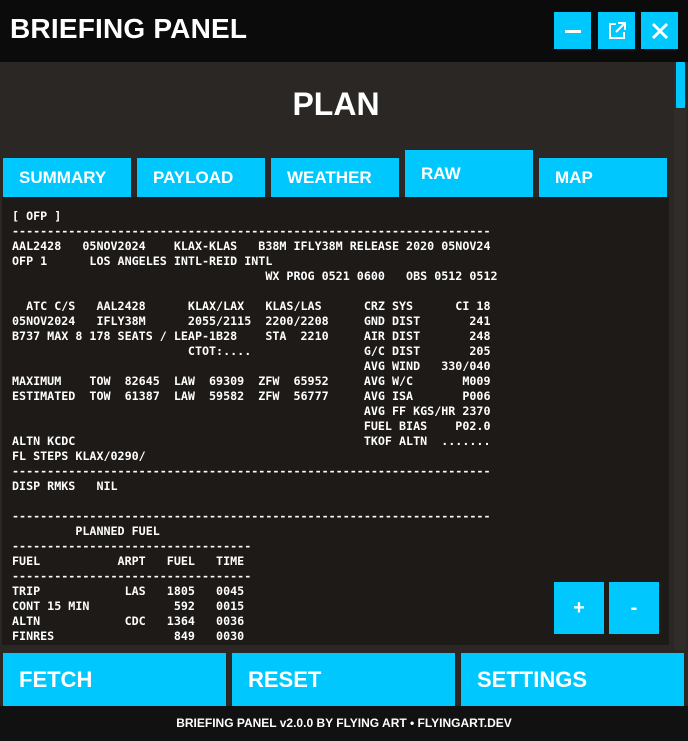  Describe the element at coordinates (251, 426) in the screenshot. I see `ofp-line: FUEL BIAS P02.0` at that location.